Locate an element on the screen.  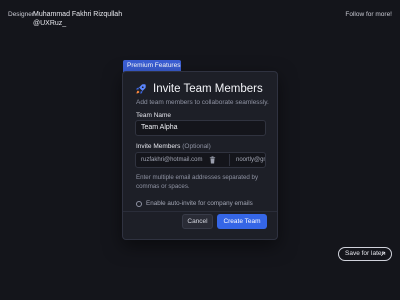
team-name-input: Team Alpha is located at coordinates (200, 128).